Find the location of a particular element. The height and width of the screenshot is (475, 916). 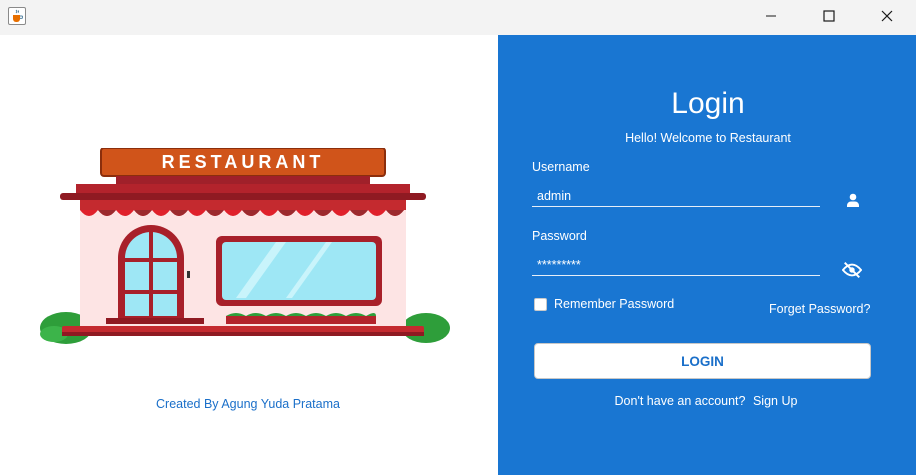

no-account-text: Don't have an account? is located at coordinates (680, 401).